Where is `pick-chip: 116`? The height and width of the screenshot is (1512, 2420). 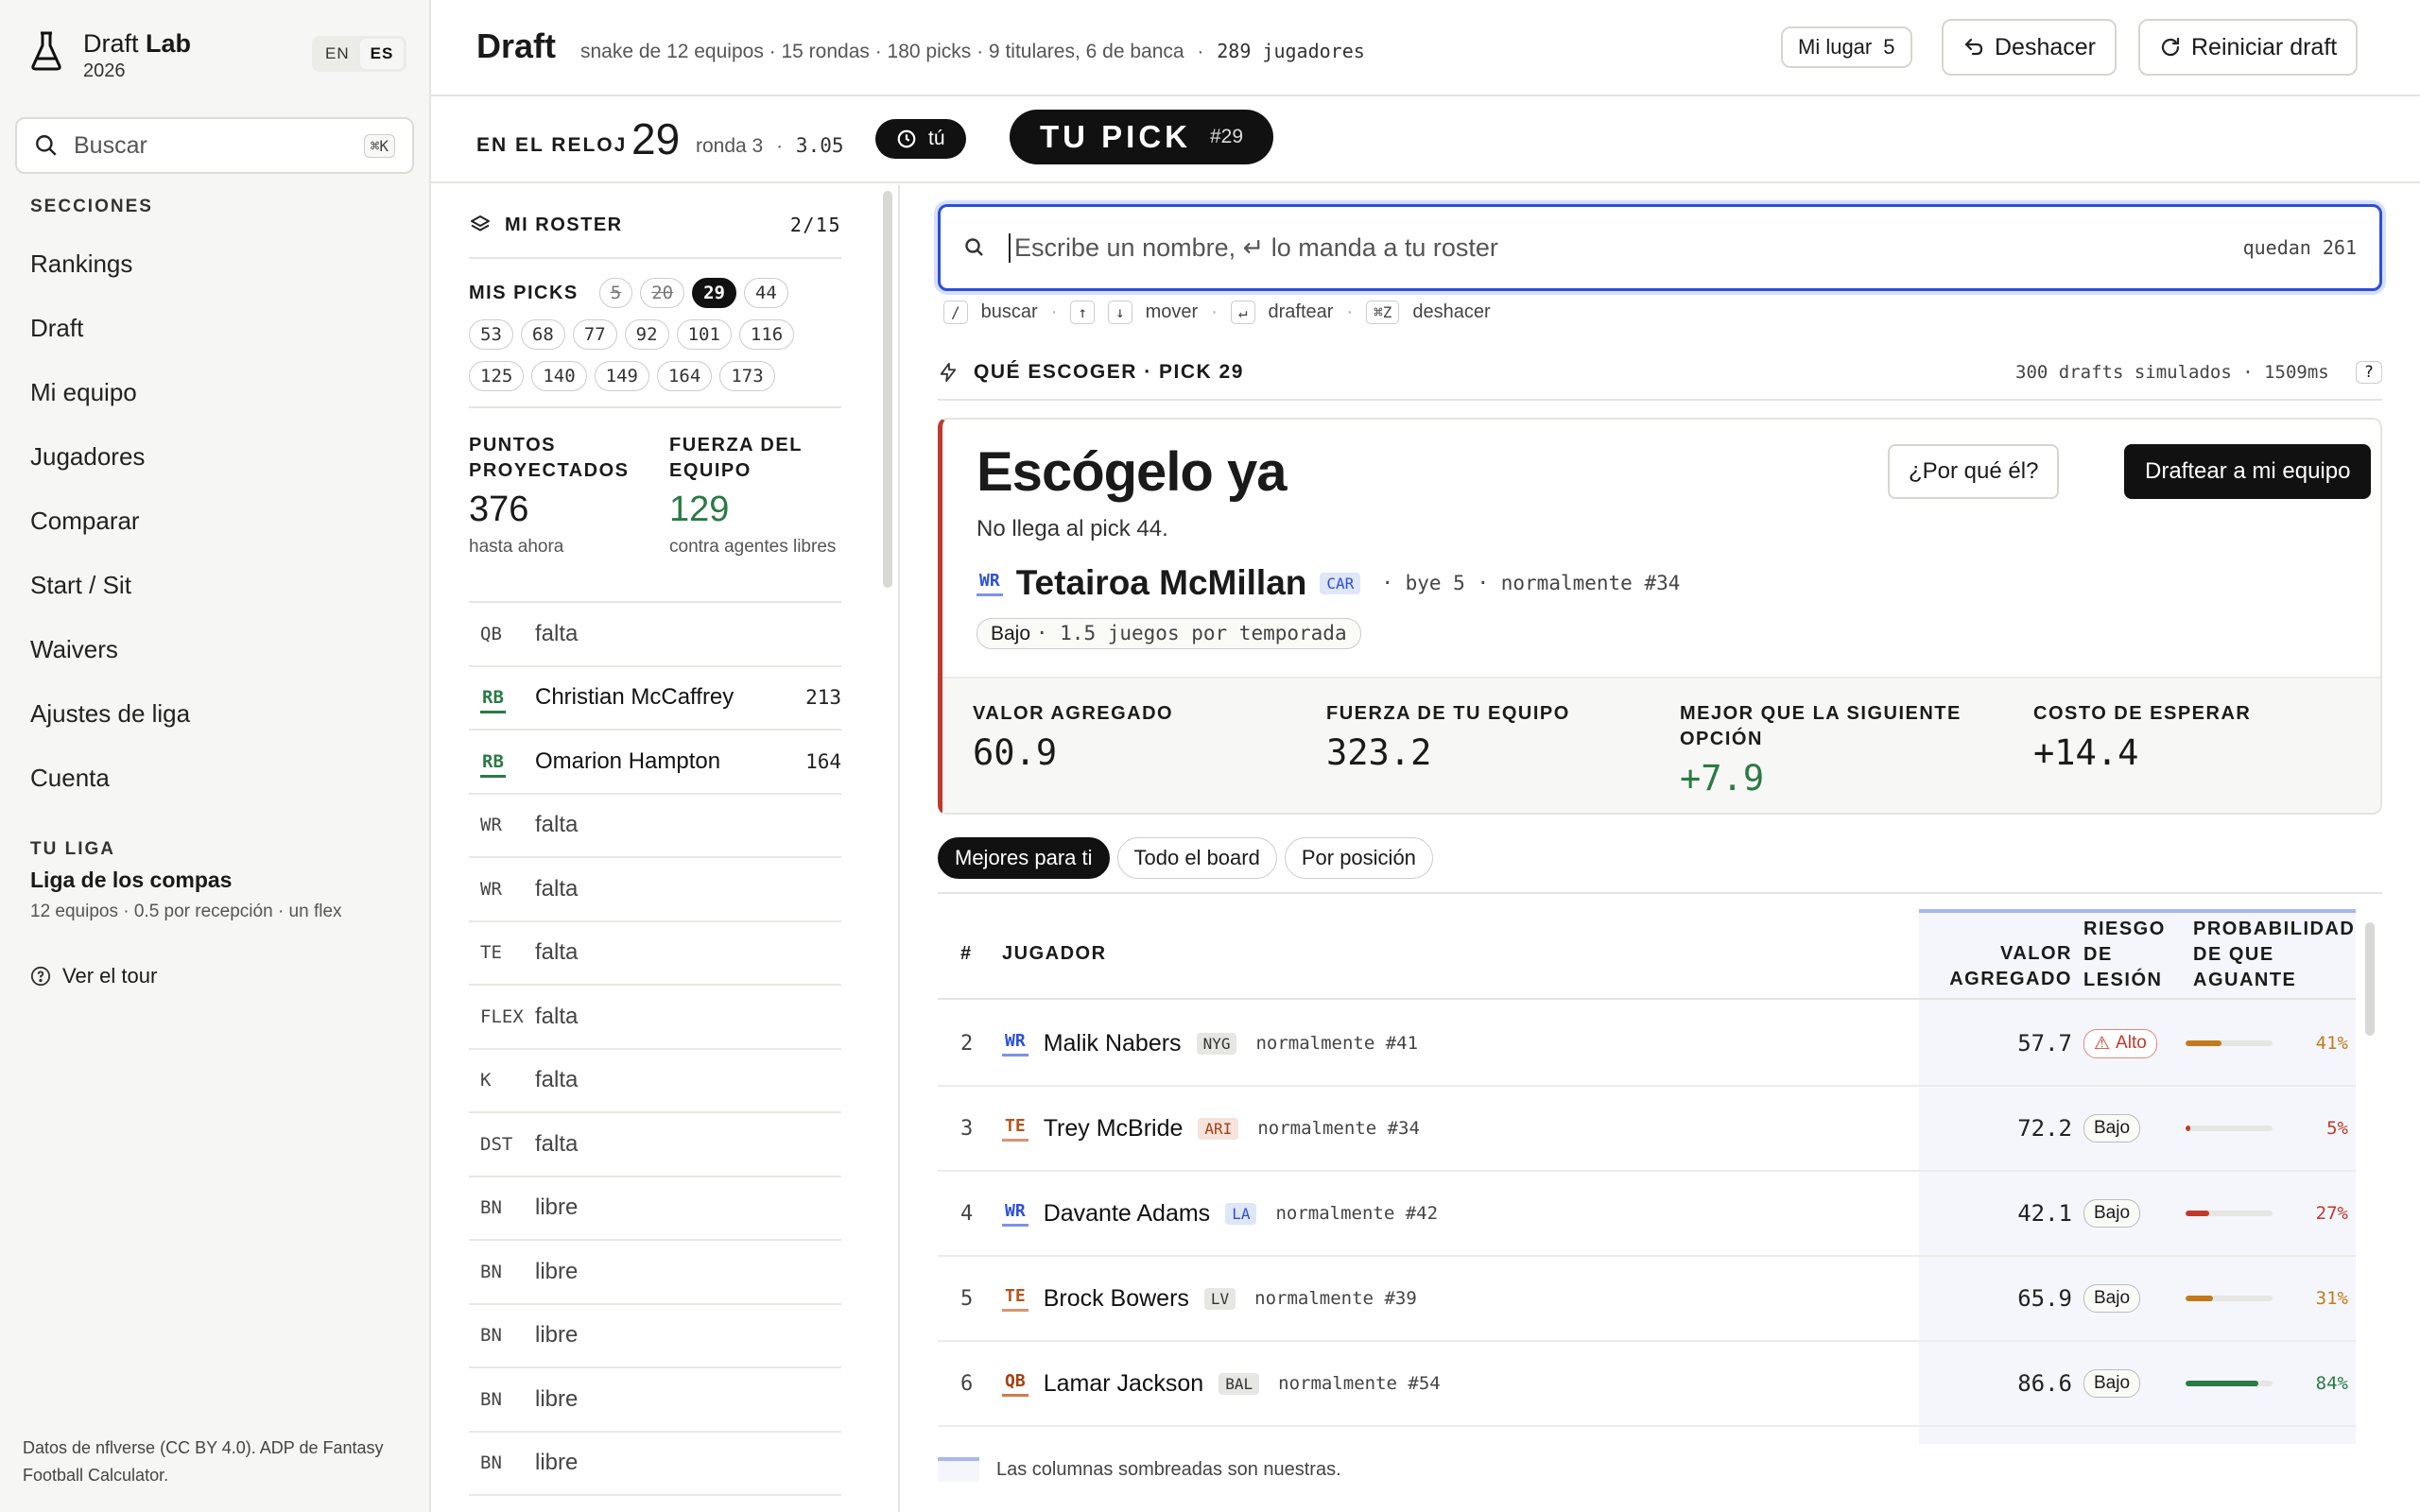
pick-chip: 116 is located at coordinates (767, 334).